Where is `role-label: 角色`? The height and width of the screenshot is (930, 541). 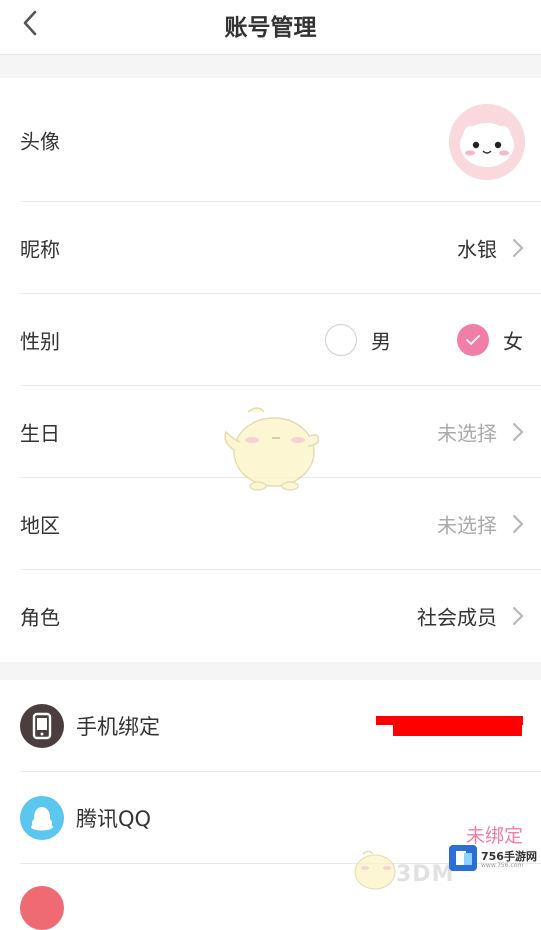 role-label: 角色 is located at coordinates (40, 617).